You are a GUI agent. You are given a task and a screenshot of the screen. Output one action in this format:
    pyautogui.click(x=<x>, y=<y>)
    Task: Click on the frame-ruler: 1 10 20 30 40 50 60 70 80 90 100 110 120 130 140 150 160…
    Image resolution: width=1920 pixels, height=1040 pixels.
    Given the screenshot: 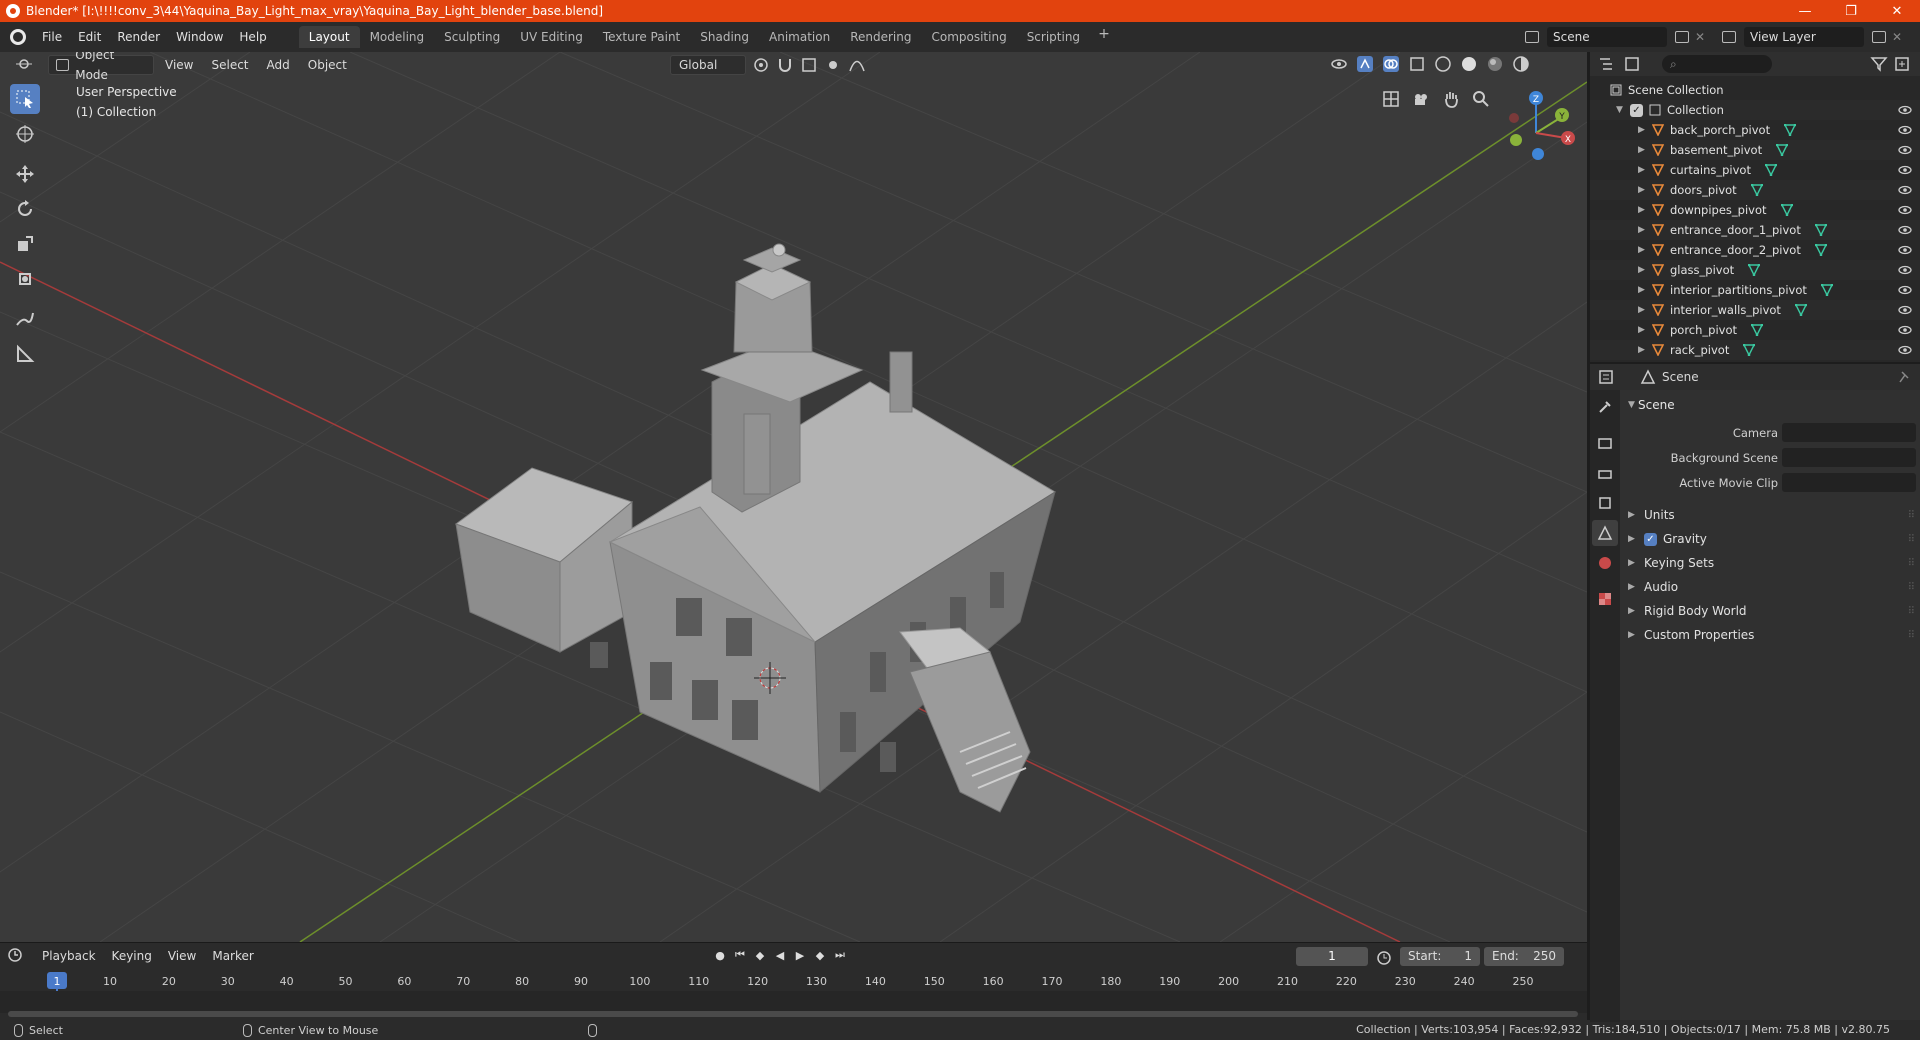 What is the action you would take?
    pyautogui.click(x=793, y=981)
    